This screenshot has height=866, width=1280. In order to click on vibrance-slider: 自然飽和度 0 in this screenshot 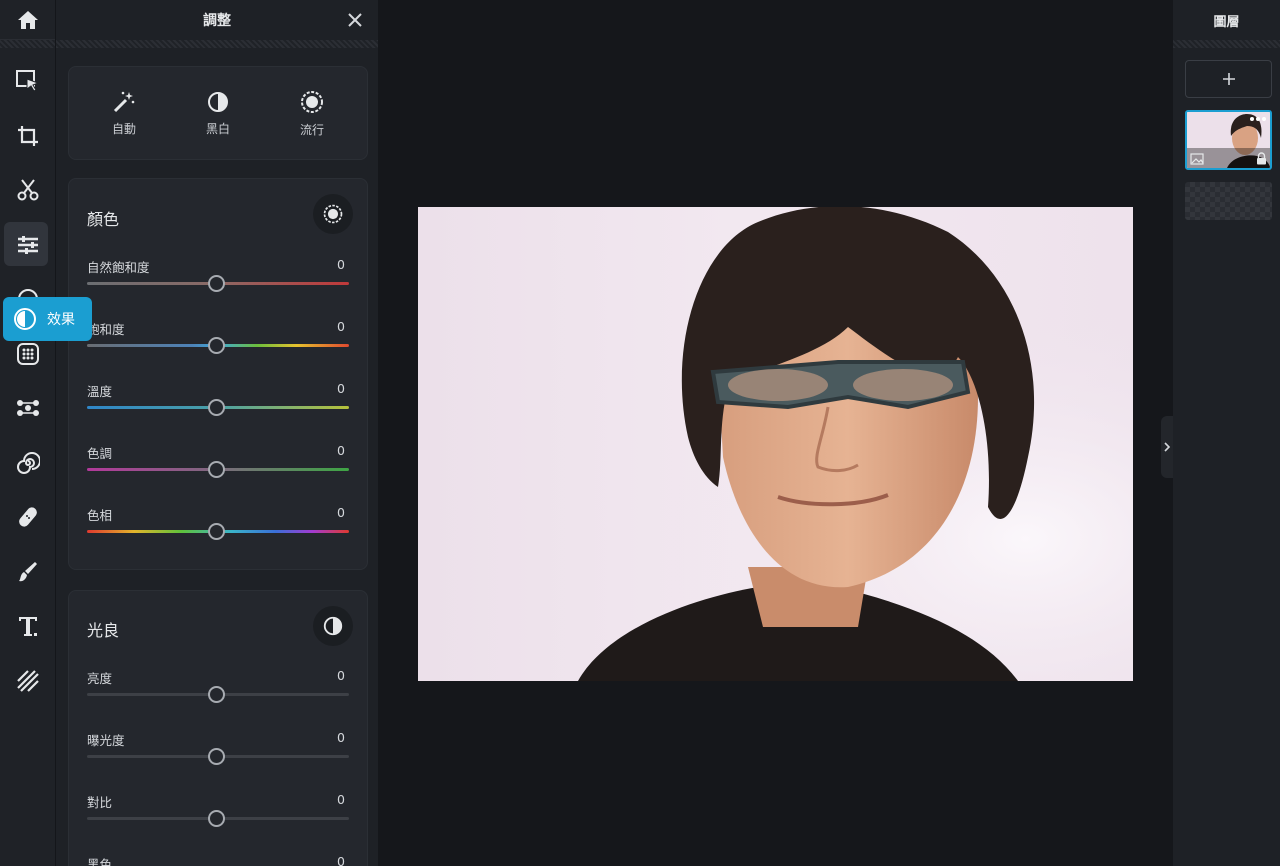, I will do `click(218, 282)`.